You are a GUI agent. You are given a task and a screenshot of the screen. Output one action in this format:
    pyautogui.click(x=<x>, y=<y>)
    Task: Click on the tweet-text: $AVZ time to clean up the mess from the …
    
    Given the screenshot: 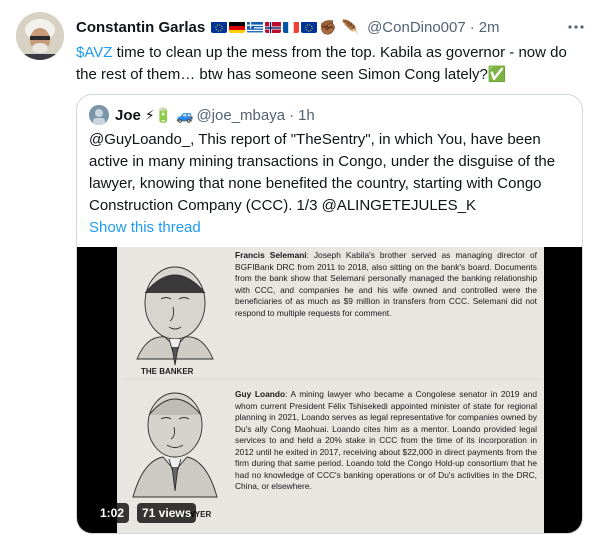 What is the action you would take?
    pyautogui.click(x=333, y=64)
    